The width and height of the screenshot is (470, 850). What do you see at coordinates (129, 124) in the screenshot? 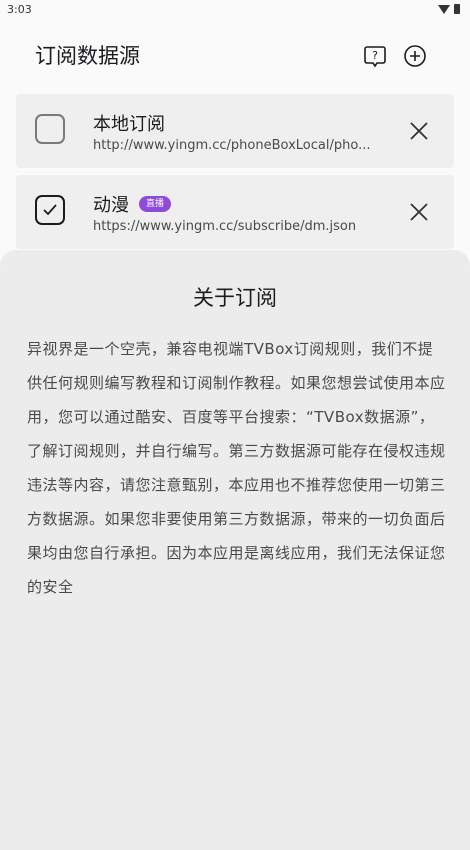
I see `subscription-name: 本地订阅` at bounding box center [129, 124].